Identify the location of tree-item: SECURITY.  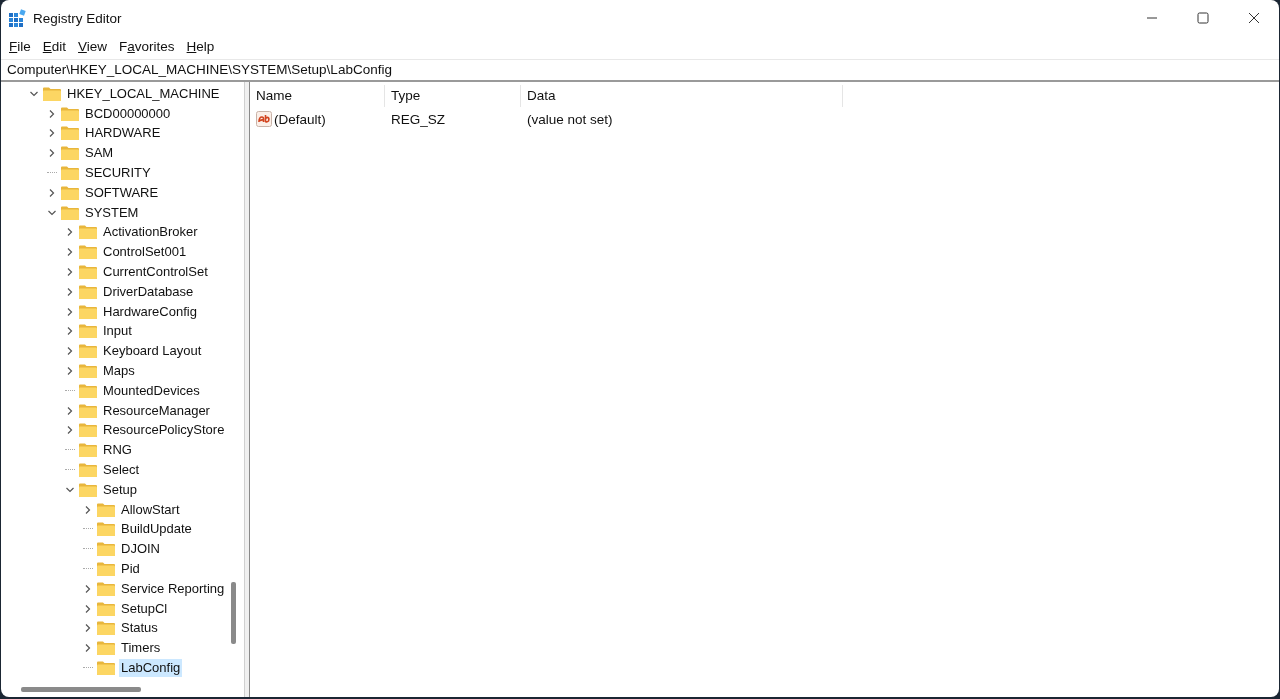
(118, 173).